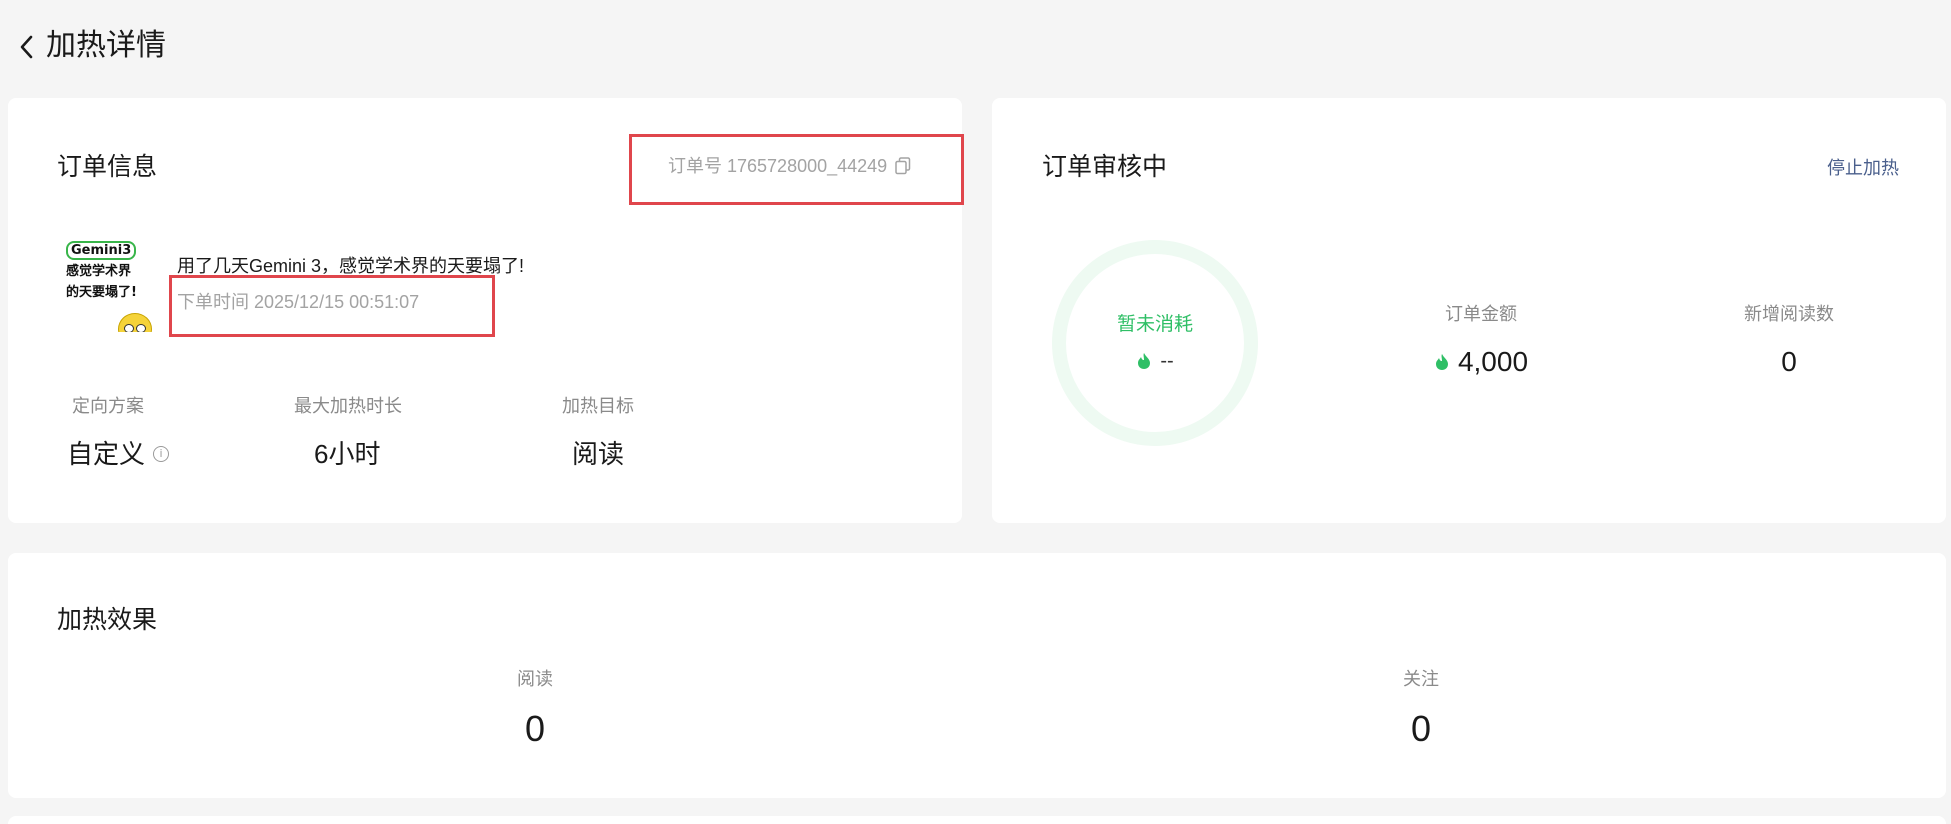 The image size is (1951, 824). I want to click on stat-value-new-reads-text: 0, so click(1789, 361).